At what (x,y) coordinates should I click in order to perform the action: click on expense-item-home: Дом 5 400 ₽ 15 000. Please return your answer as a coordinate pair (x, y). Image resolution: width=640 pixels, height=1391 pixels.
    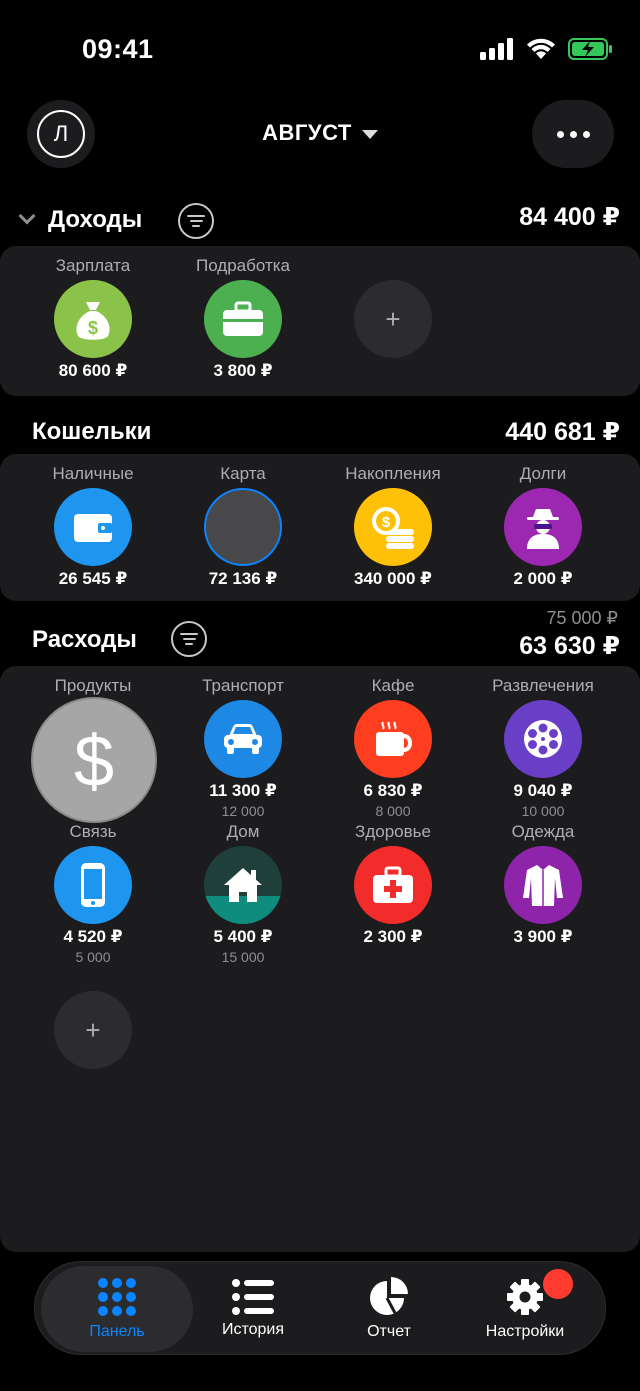
    Looking at the image, I should click on (243, 893).